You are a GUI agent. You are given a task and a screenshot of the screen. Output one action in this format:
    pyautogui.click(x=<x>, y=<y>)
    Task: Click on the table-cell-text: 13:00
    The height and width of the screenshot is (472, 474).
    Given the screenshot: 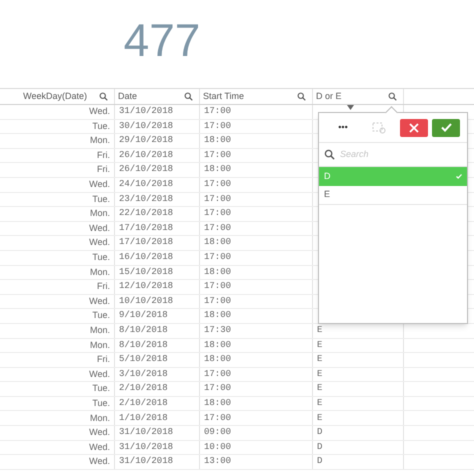 What is the action you would take?
    pyautogui.click(x=218, y=461)
    